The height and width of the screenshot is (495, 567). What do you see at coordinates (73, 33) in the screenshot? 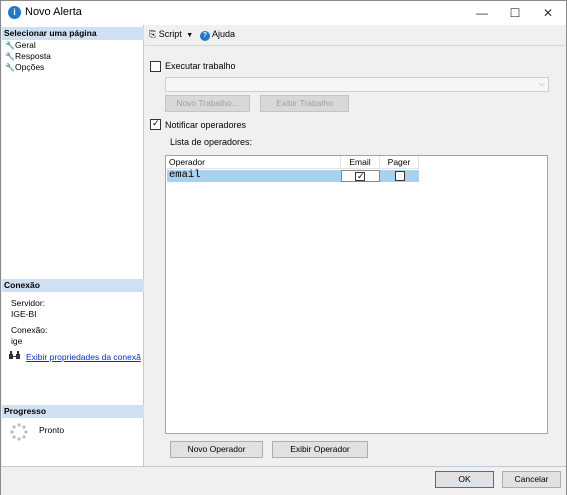
I see `select-page-header: Selecionar uma página` at bounding box center [73, 33].